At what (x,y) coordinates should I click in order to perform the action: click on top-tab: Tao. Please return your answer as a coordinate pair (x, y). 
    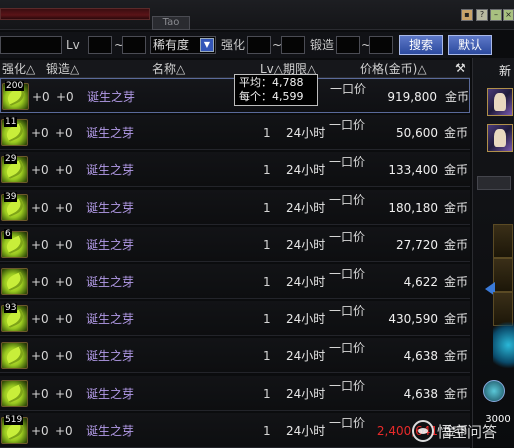
    Looking at the image, I should click on (171, 23).